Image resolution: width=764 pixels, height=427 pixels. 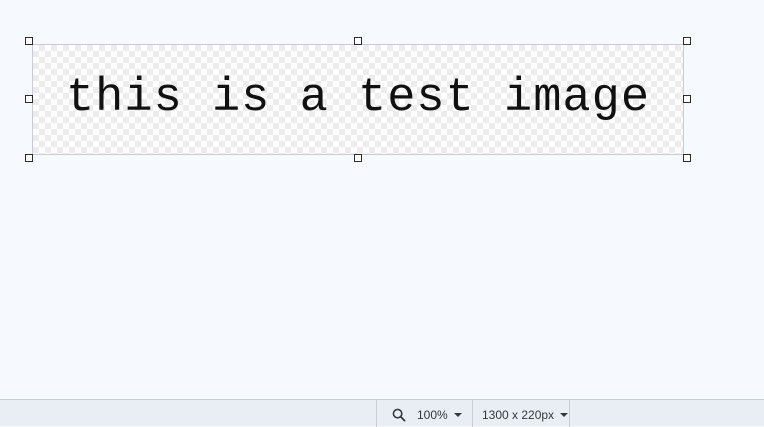 What do you see at coordinates (358, 41) in the screenshot?
I see `resize-handle-top-center` at bounding box center [358, 41].